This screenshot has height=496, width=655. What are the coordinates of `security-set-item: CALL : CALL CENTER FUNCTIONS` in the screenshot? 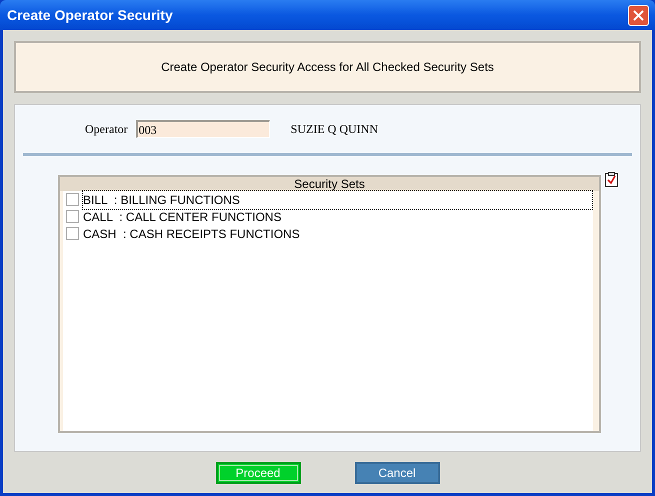 It's located at (337, 216).